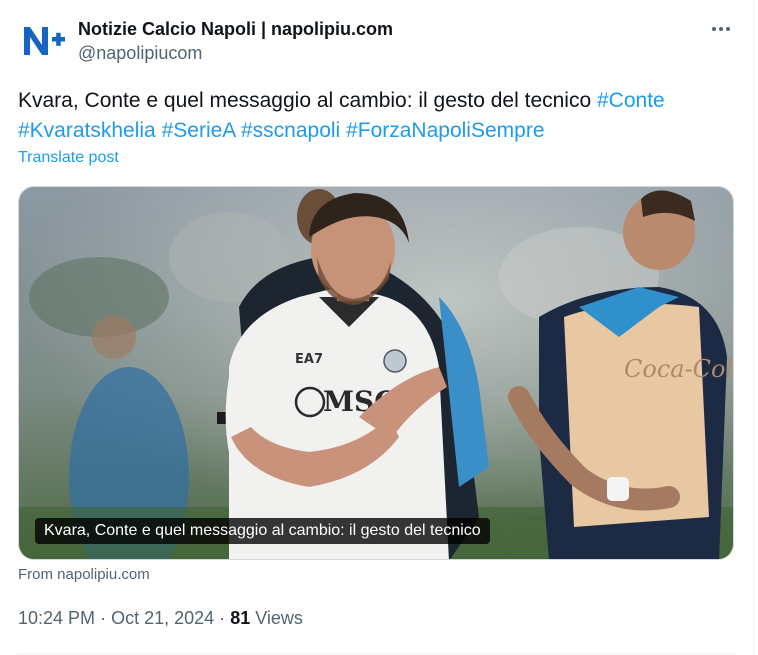 This screenshot has width=758, height=655. Describe the element at coordinates (445, 130) in the screenshot. I see `hashtag-link: #ForzaNapoliSempre` at that location.